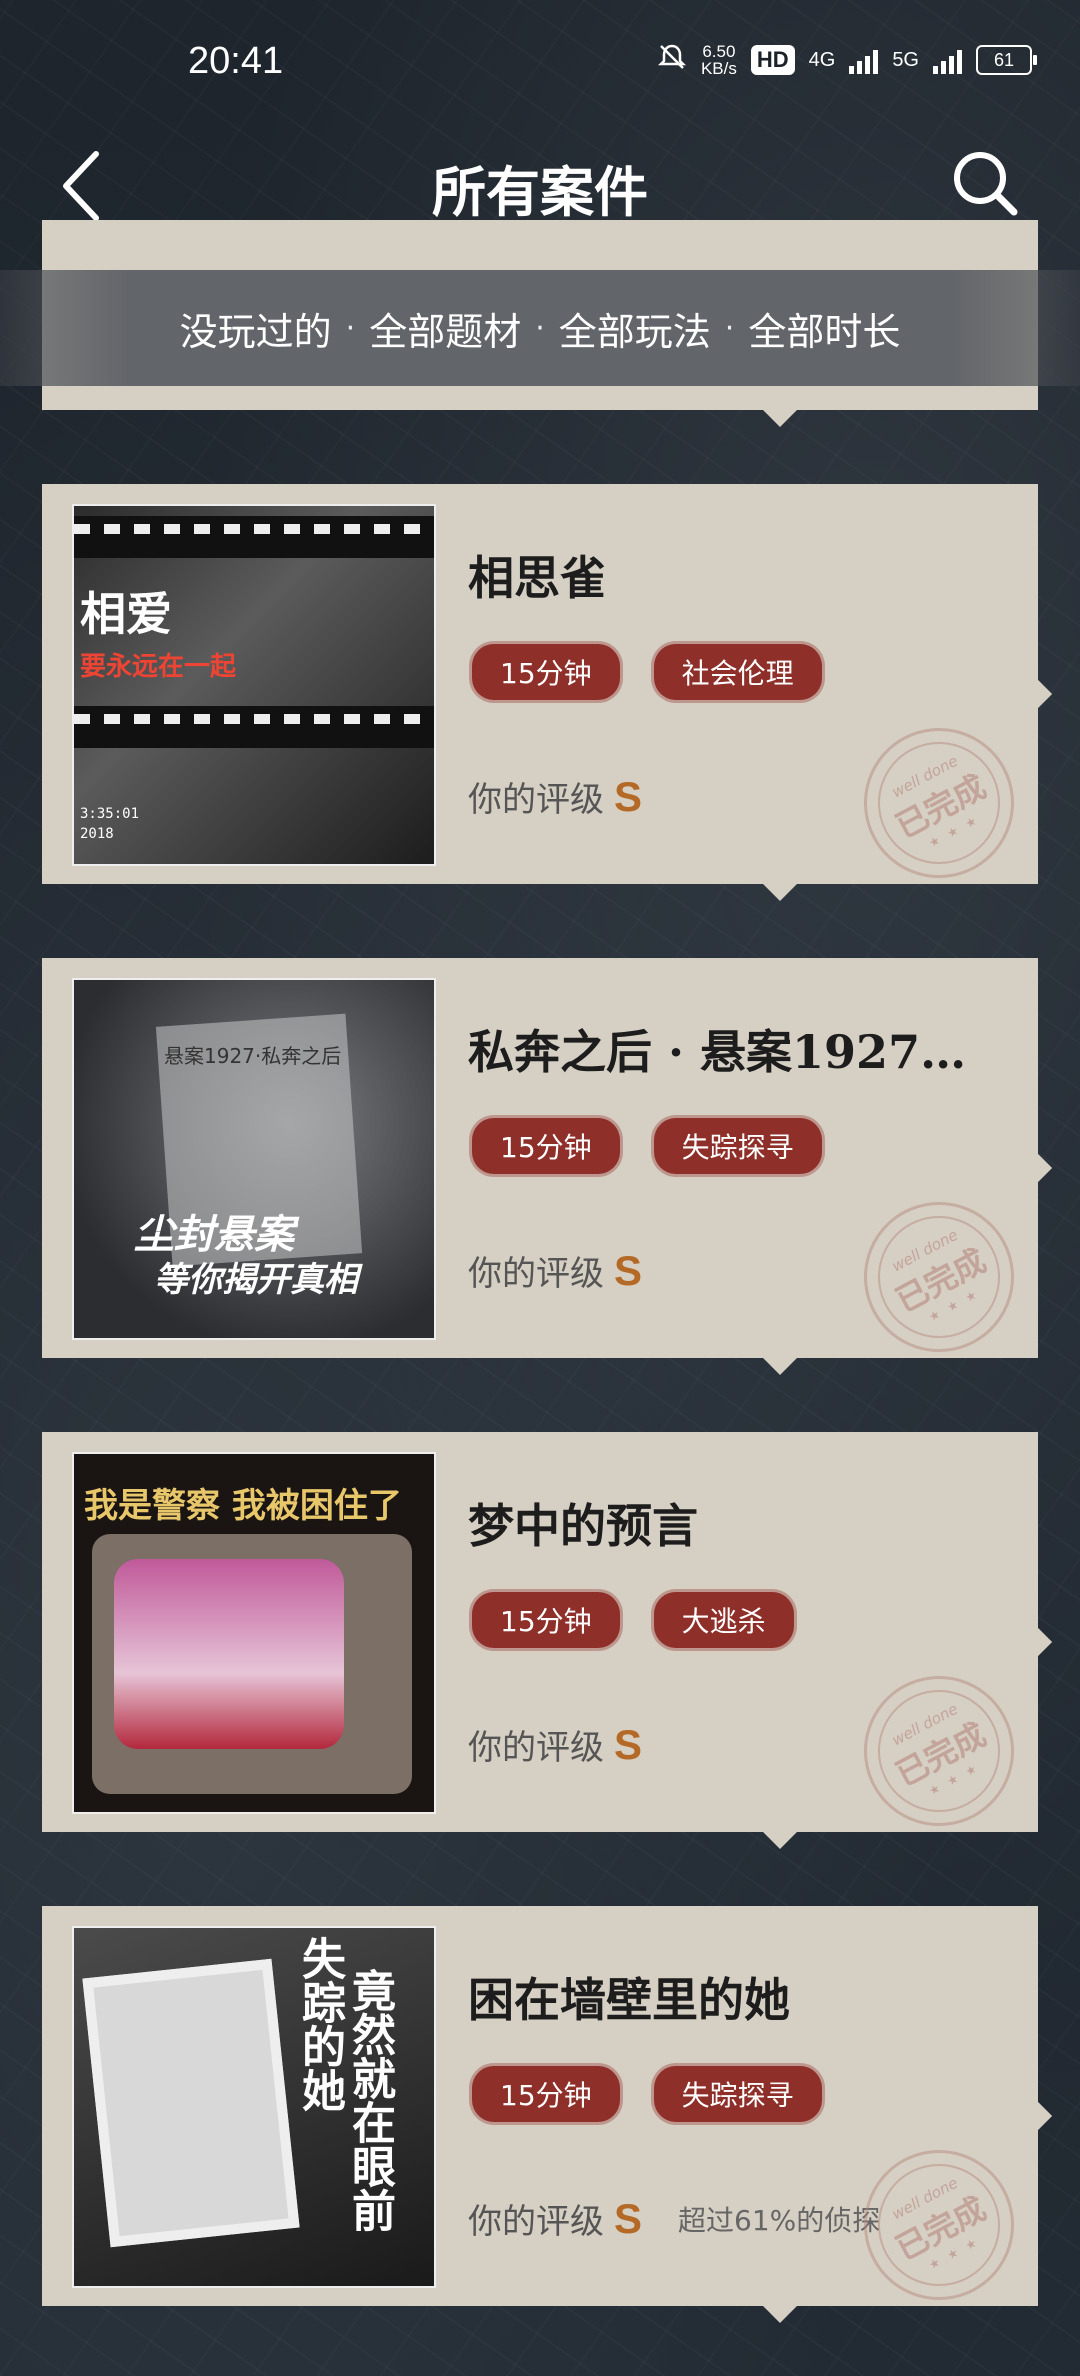 The image size is (1080, 2376). I want to click on battery-icon: 61, so click(1006, 60).